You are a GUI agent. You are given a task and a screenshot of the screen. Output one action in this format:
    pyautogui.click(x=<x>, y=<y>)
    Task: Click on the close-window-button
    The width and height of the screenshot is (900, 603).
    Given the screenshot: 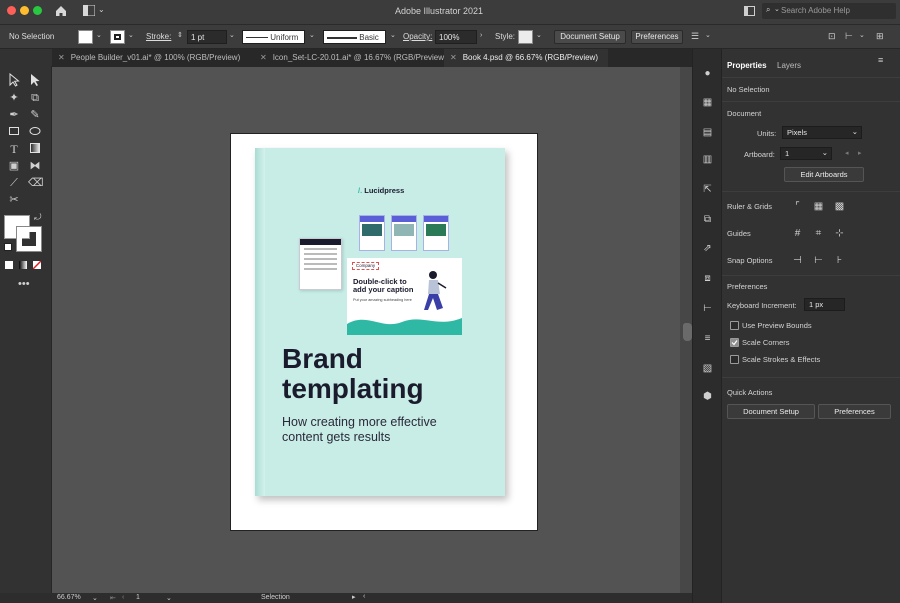 What is the action you would take?
    pyautogui.click(x=11, y=10)
    